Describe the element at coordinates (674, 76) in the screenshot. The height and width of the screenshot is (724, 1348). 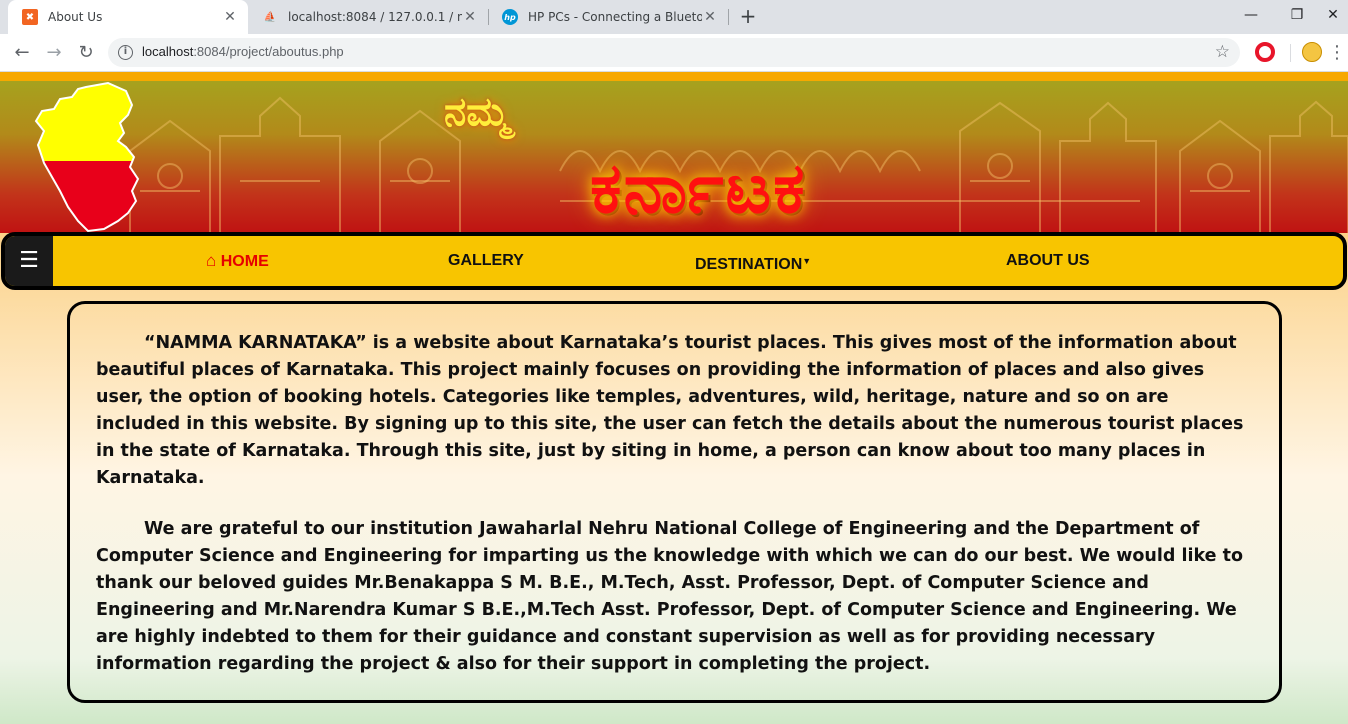
I see `top-stripe` at that location.